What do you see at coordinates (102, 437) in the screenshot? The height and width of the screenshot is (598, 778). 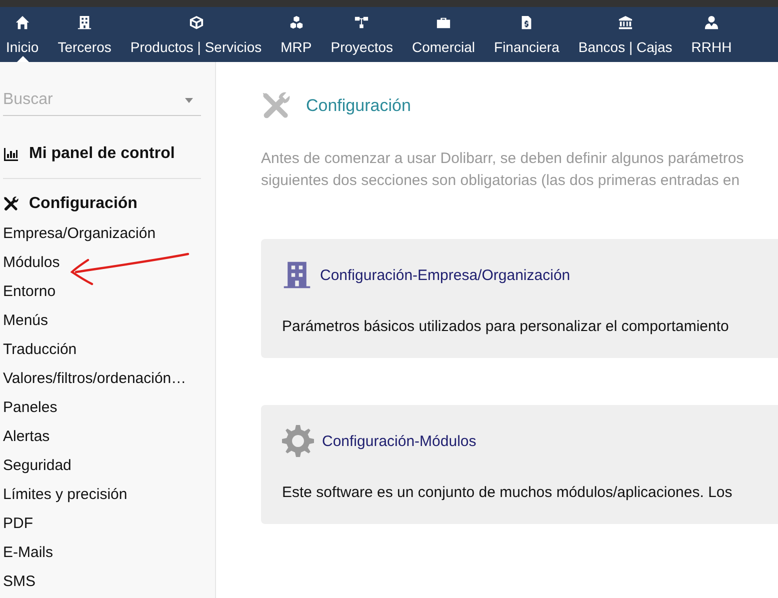 I see `menu-item: Alertas` at bounding box center [102, 437].